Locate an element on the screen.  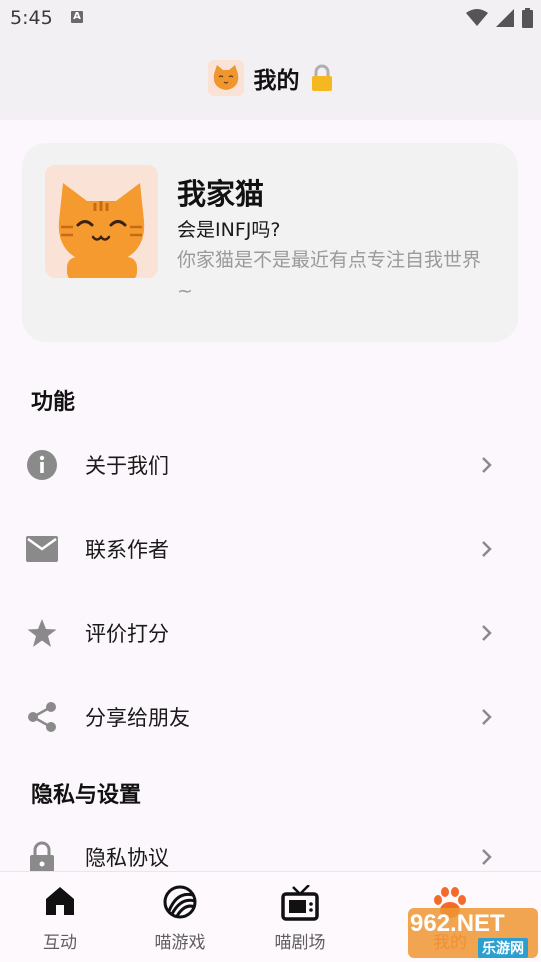
menu-label: 分享给朋友 is located at coordinates (137, 718).